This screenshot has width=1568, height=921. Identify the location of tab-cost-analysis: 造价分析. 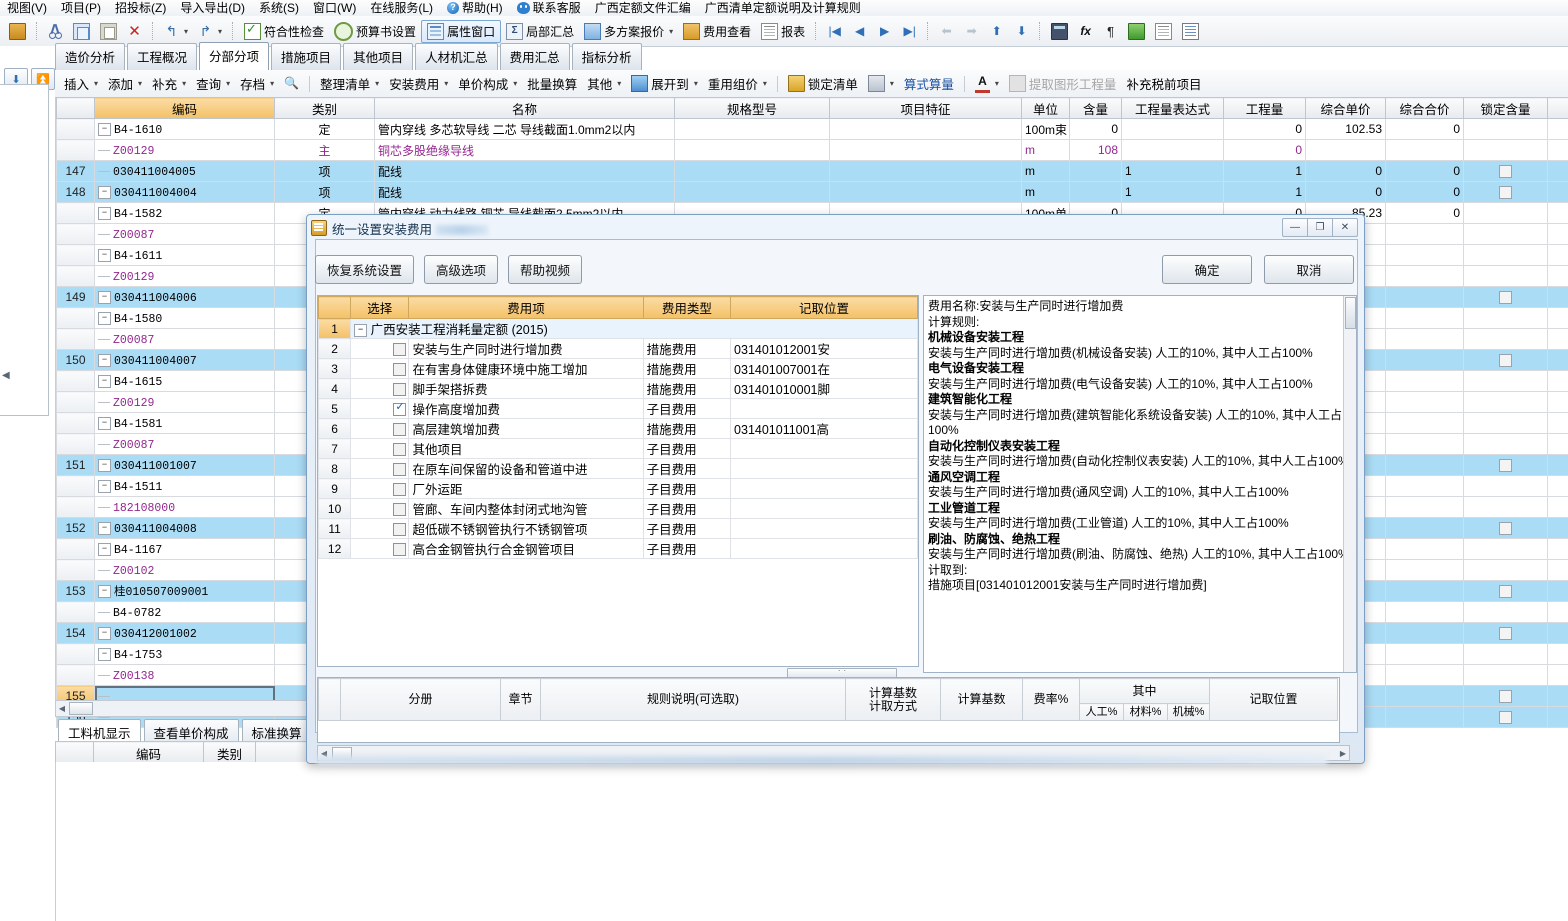
(90, 56).